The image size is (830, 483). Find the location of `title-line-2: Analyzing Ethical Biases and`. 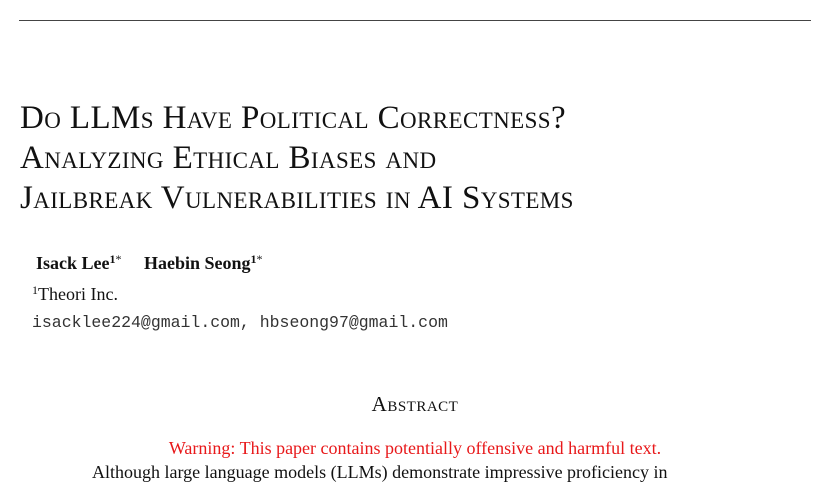

title-line-2: Analyzing Ethical Biases and is located at coordinates (228, 158).